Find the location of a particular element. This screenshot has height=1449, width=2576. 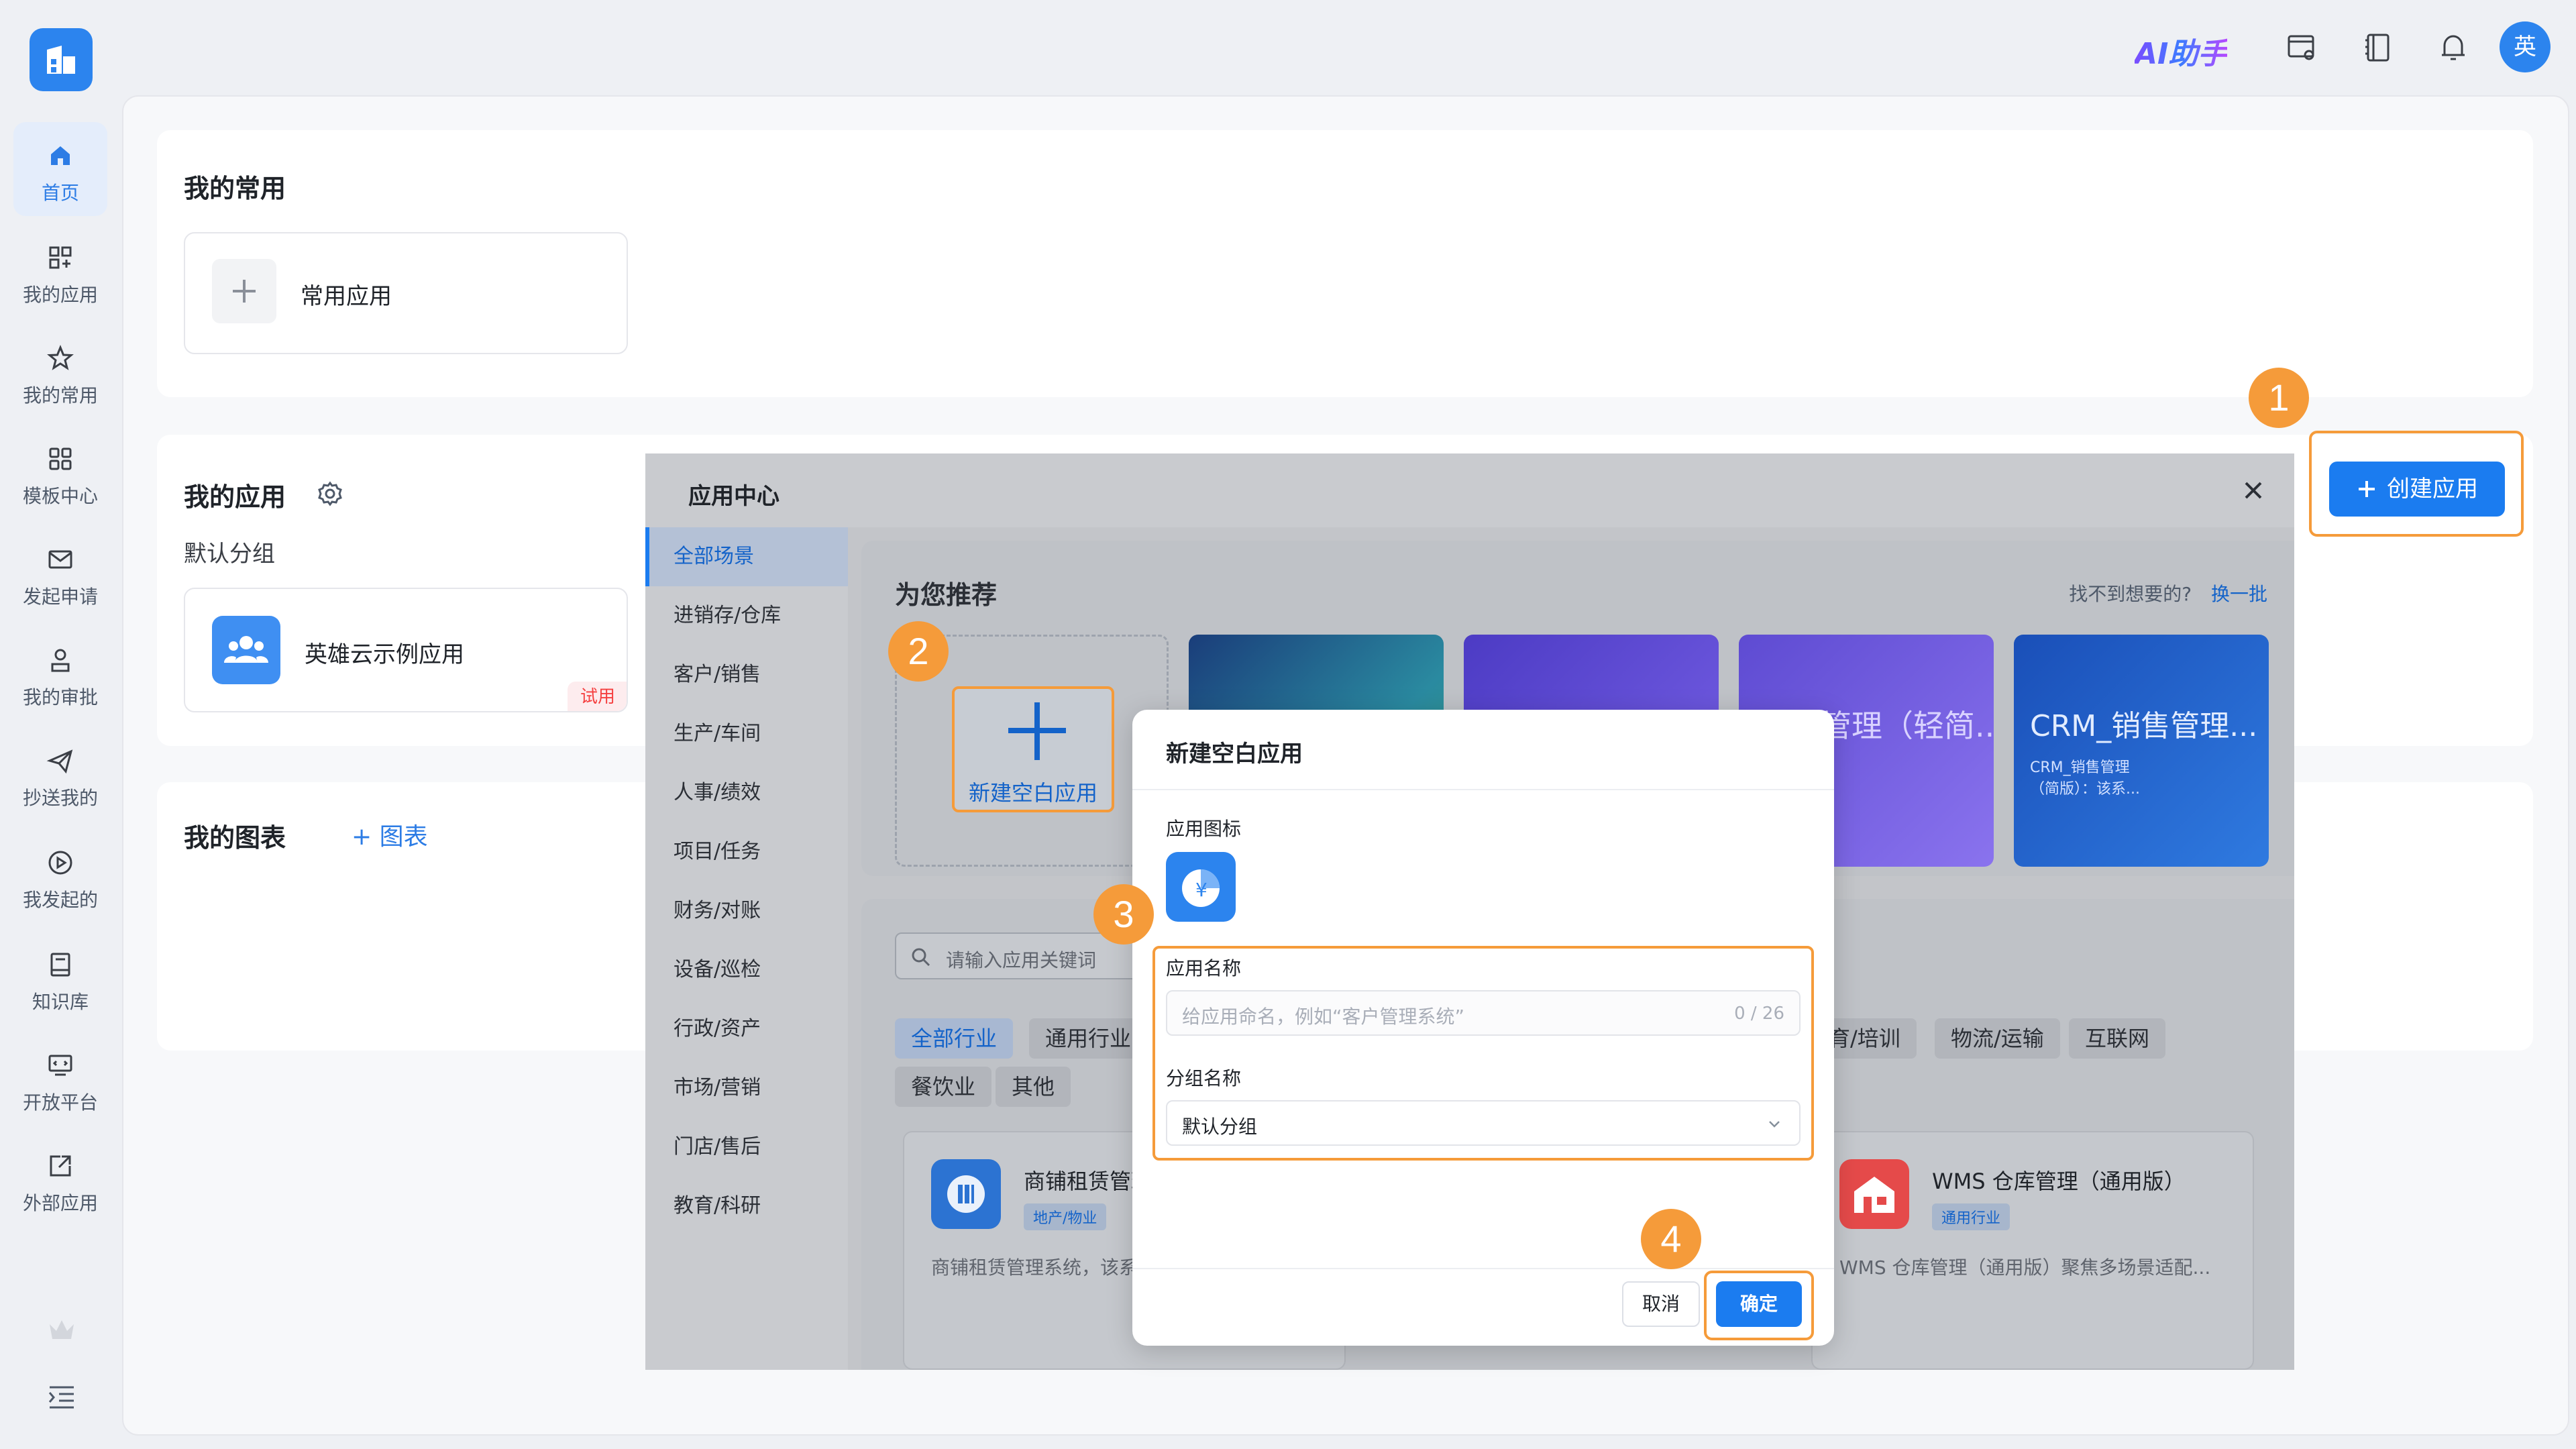

sidebar-item-label: 抄送我的 is located at coordinates (60, 798).